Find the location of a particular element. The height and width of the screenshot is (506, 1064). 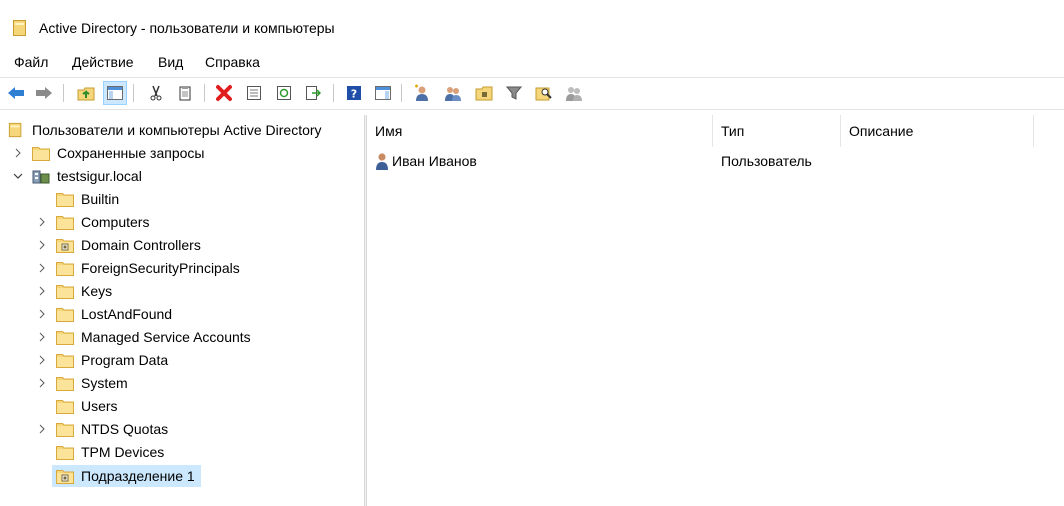

list-item: Иван Иванов Пользователь is located at coordinates (715, 161).